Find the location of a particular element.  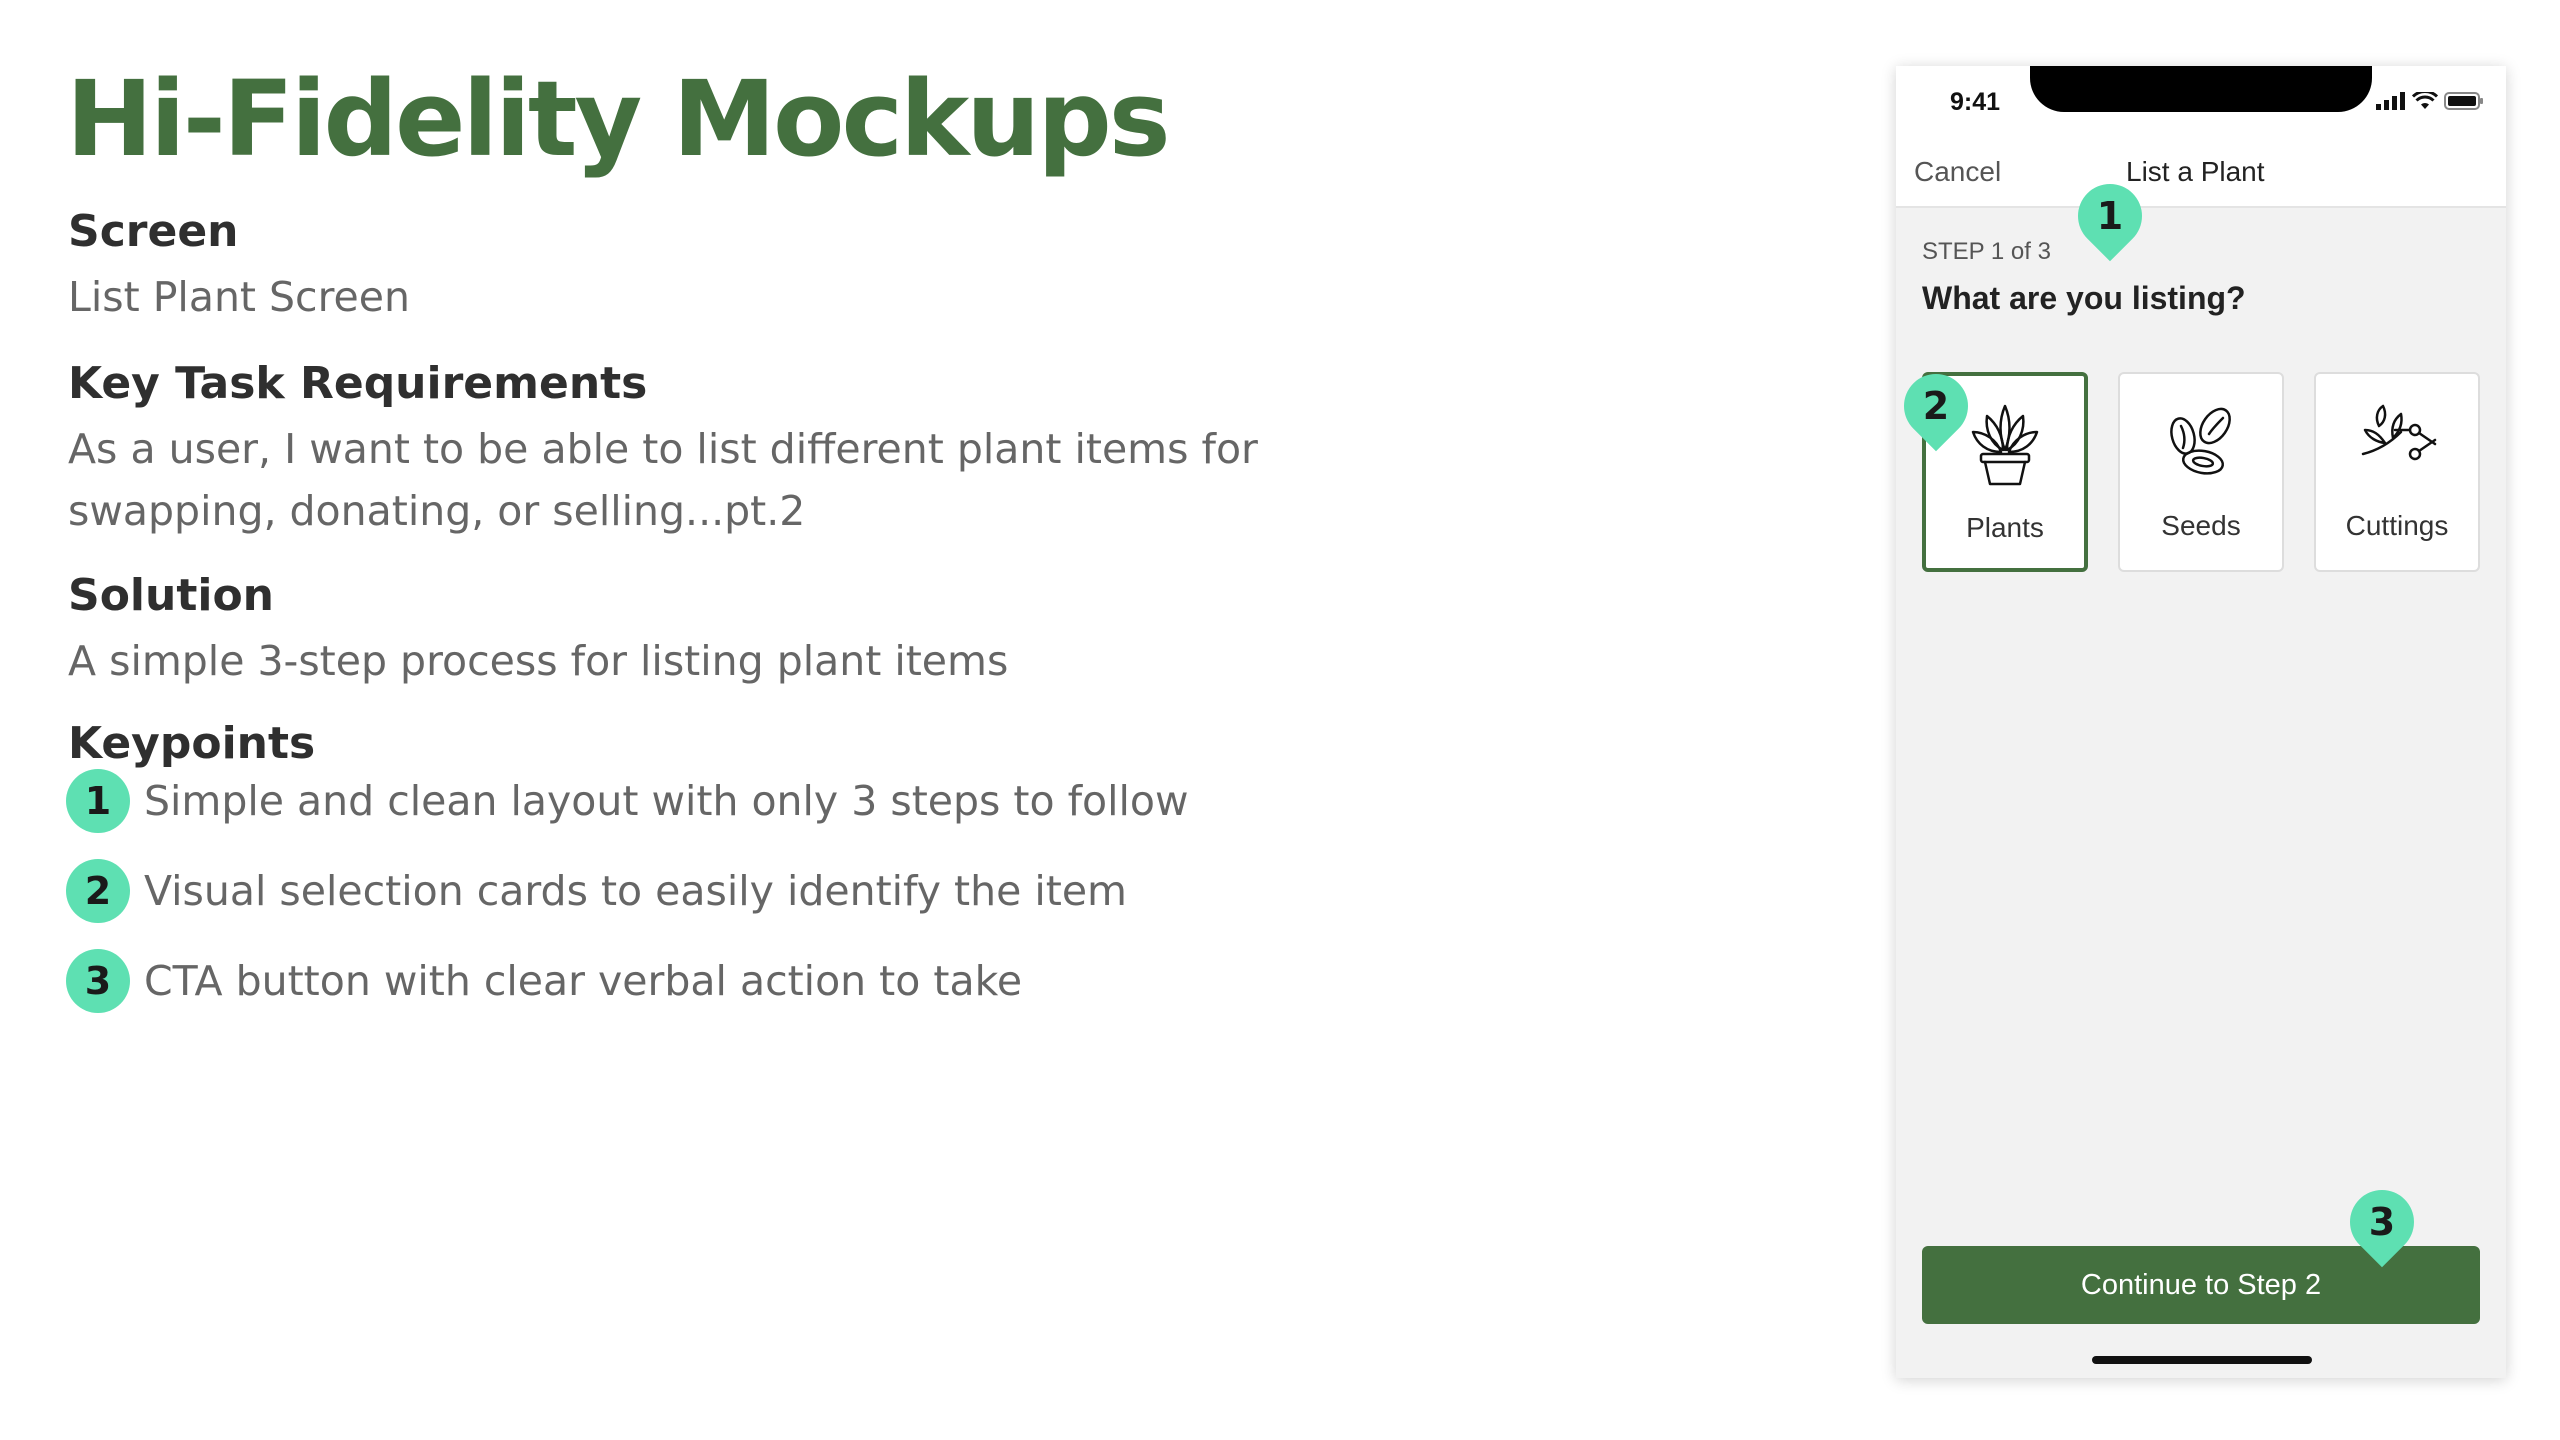

battery-icon is located at coordinates (2463, 101).